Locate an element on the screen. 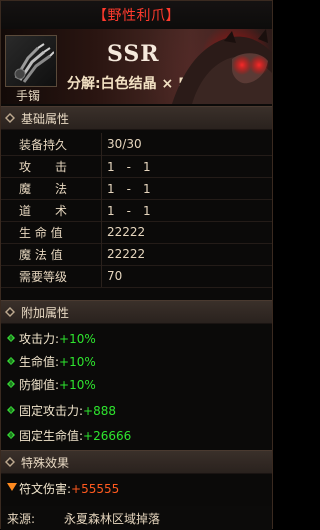  base-stat-row: 生 命 值 22222 is located at coordinates (136, 232).